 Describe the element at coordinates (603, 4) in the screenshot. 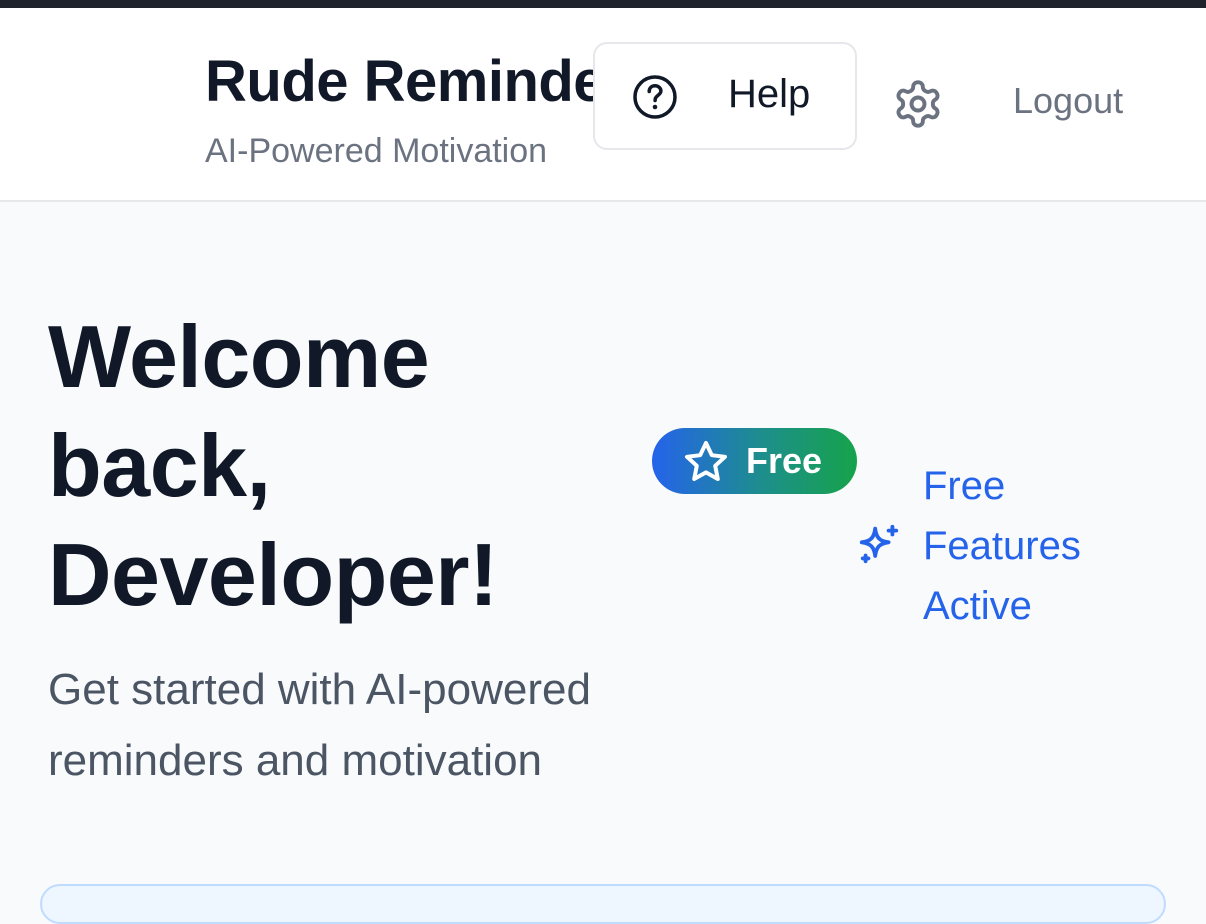

I see `window-top-strip` at that location.